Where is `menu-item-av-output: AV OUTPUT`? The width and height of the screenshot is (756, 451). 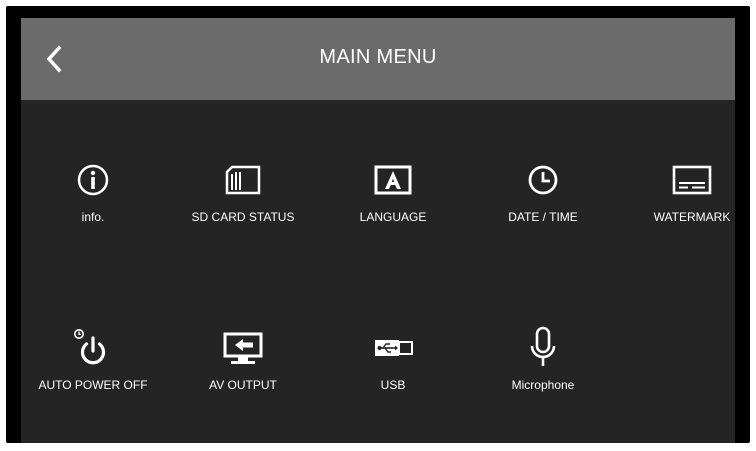 menu-item-av-output: AV OUTPUT is located at coordinates (243, 371).